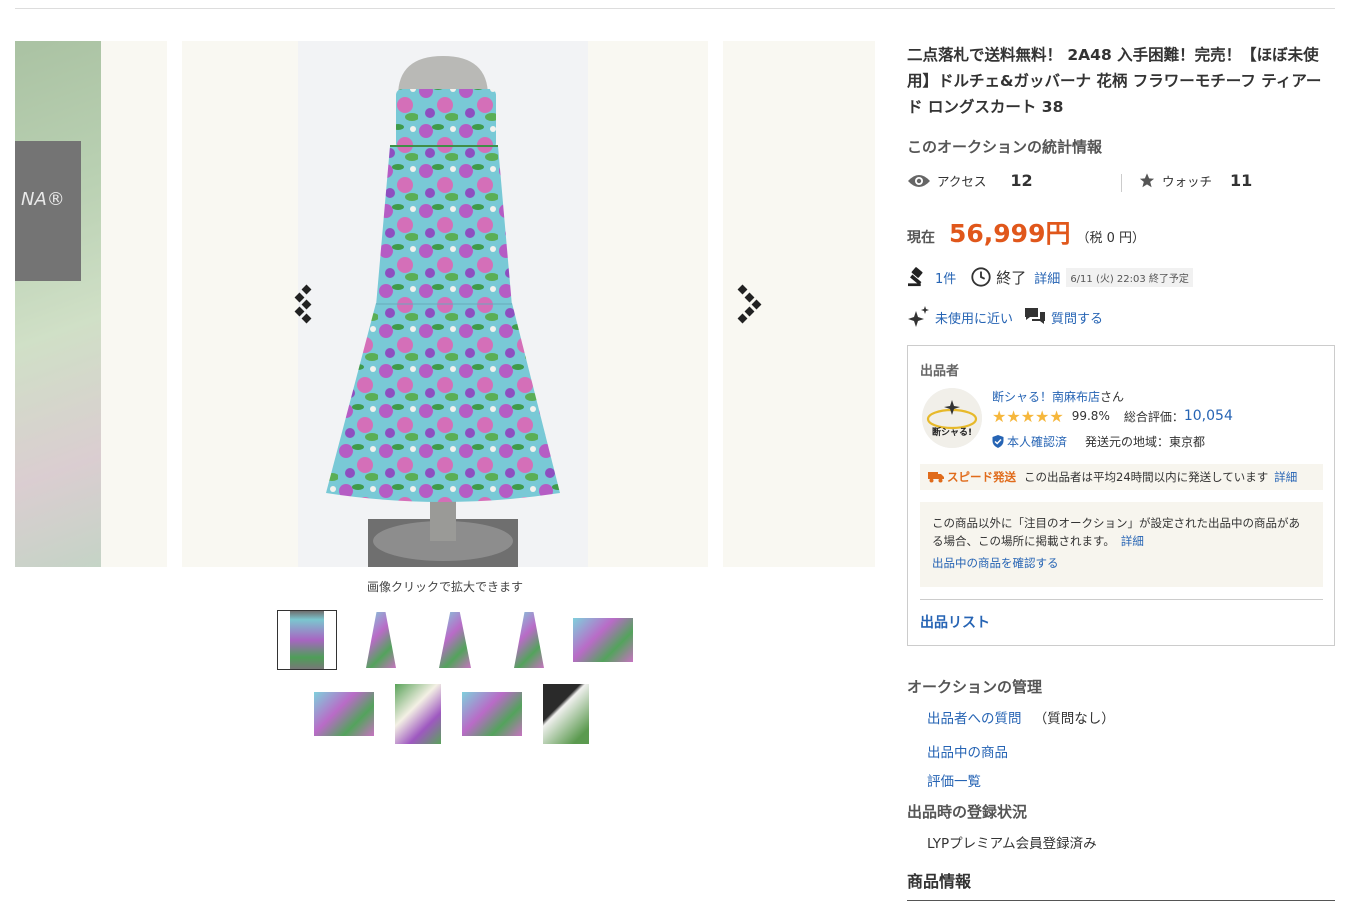 This screenshot has height=912, width=1345. I want to click on stats-divider, so click(1121, 183).